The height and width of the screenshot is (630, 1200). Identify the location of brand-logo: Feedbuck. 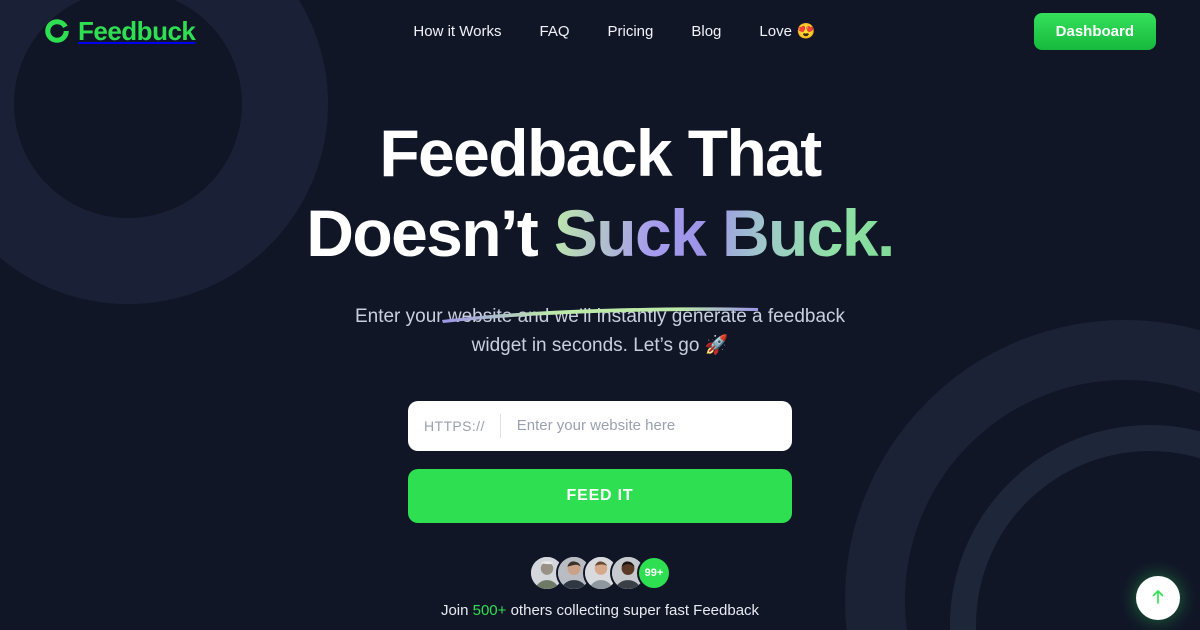
(120, 31).